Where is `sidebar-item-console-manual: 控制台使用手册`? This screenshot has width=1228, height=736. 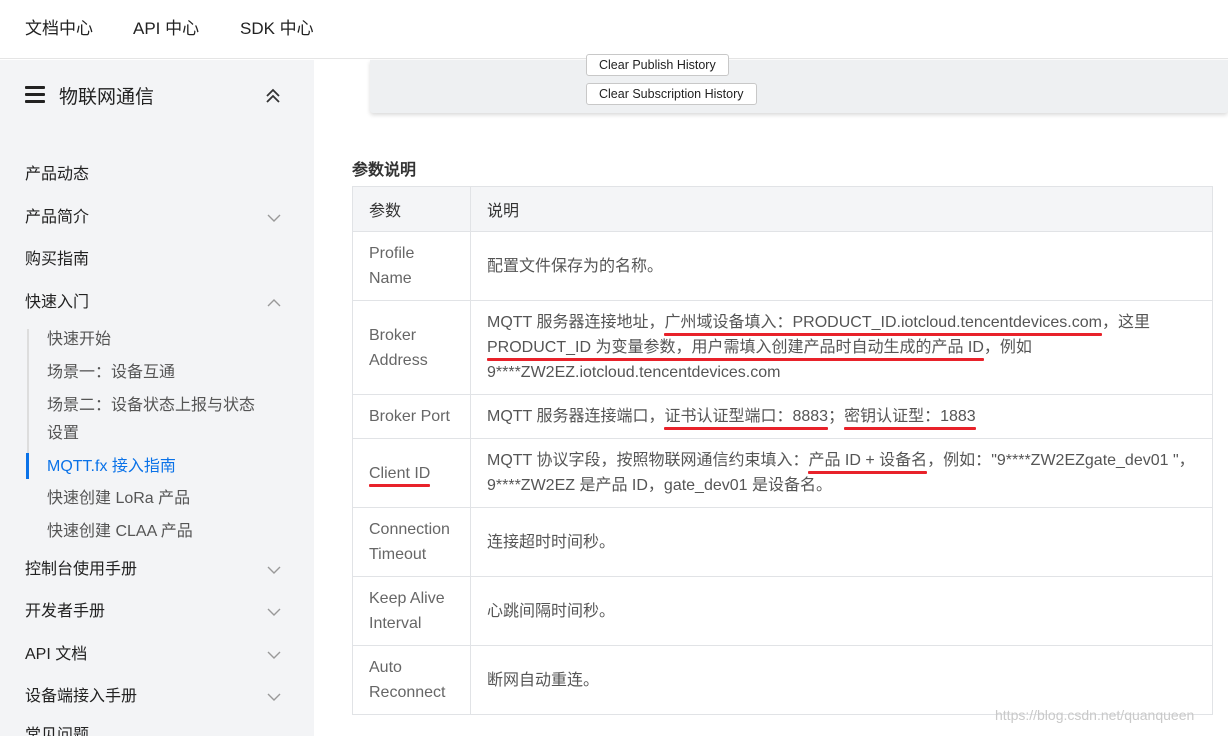 sidebar-item-console-manual: 控制台使用手册 is located at coordinates (157, 570).